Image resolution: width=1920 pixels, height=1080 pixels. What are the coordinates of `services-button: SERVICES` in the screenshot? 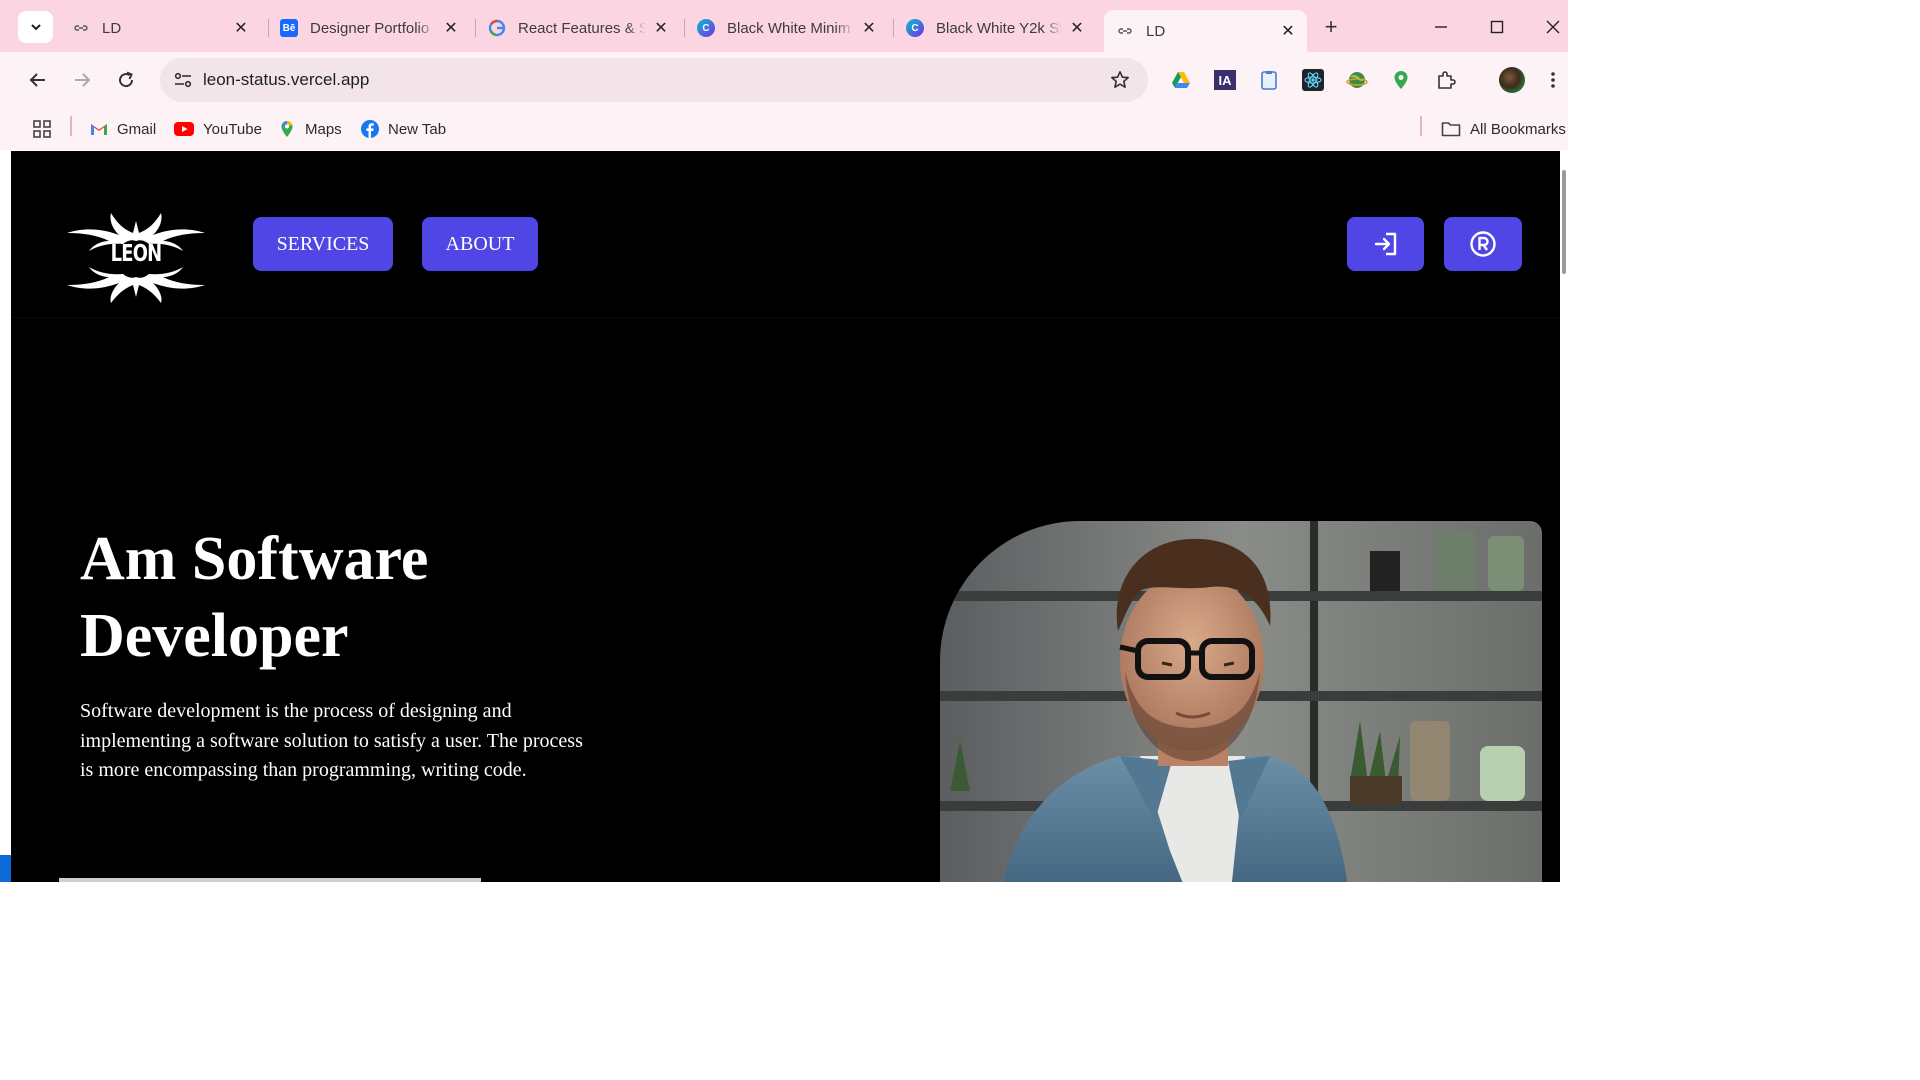 It's located at (323, 244).